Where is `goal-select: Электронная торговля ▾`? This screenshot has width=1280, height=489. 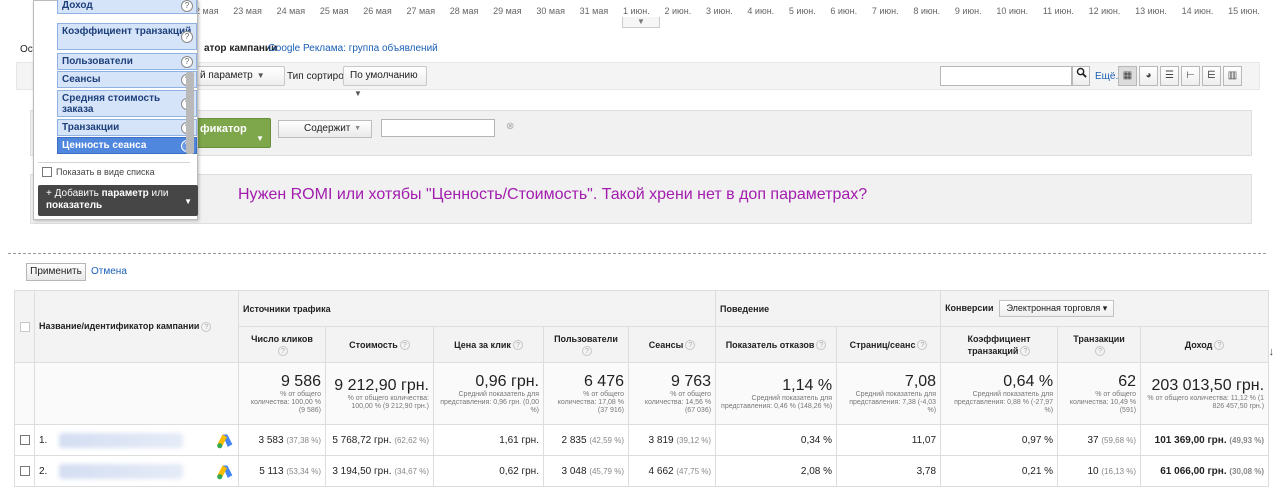 goal-select: Электронная торговля ▾ is located at coordinates (1057, 308).